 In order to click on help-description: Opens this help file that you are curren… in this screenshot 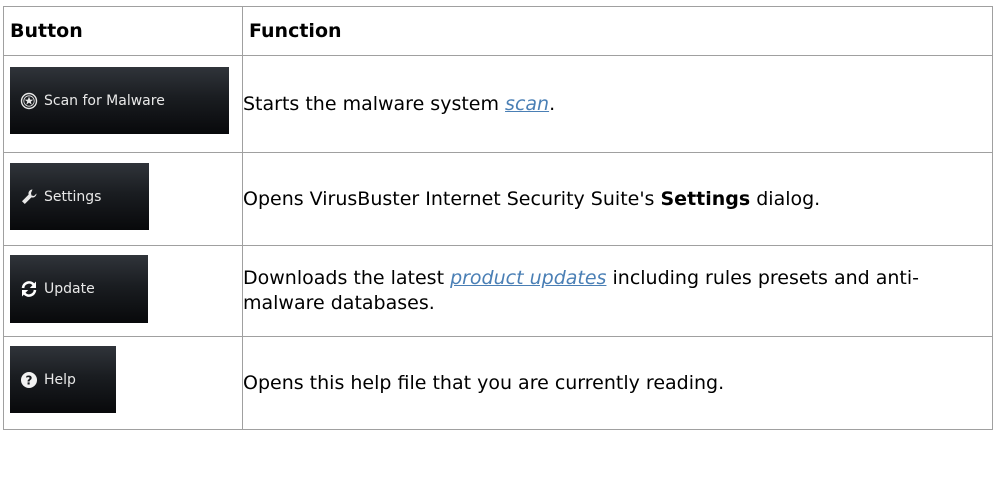, I will do `click(617, 383)`.